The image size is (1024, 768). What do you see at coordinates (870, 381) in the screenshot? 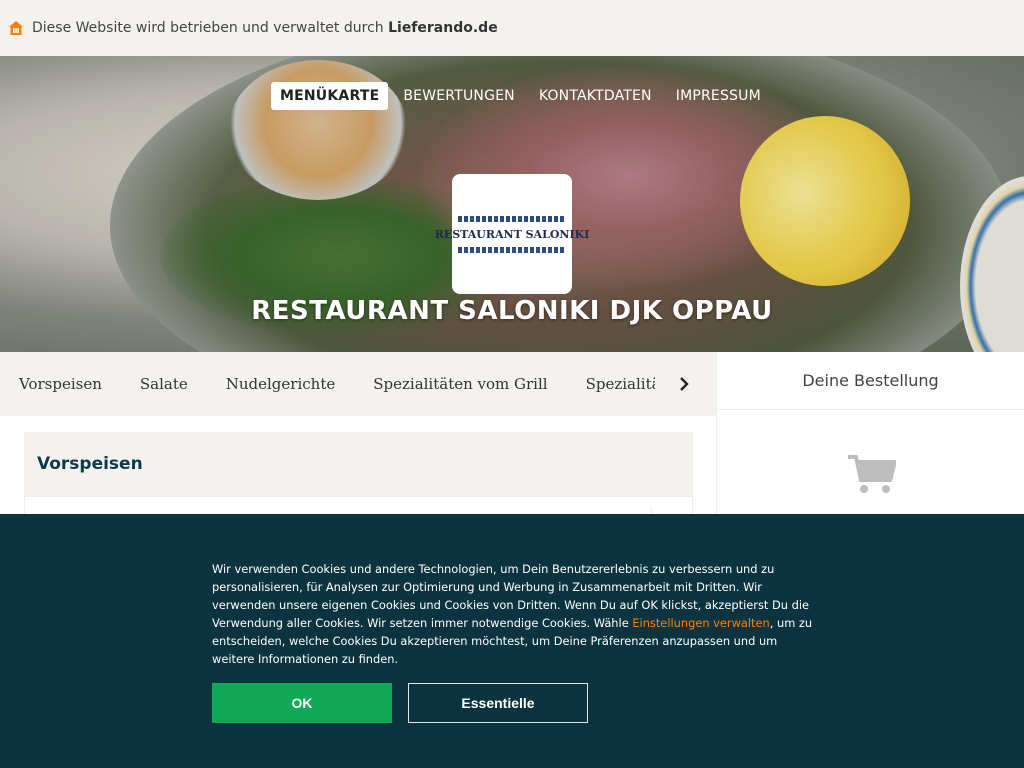
I see `order-title: Deine Bestellung` at bounding box center [870, 381].